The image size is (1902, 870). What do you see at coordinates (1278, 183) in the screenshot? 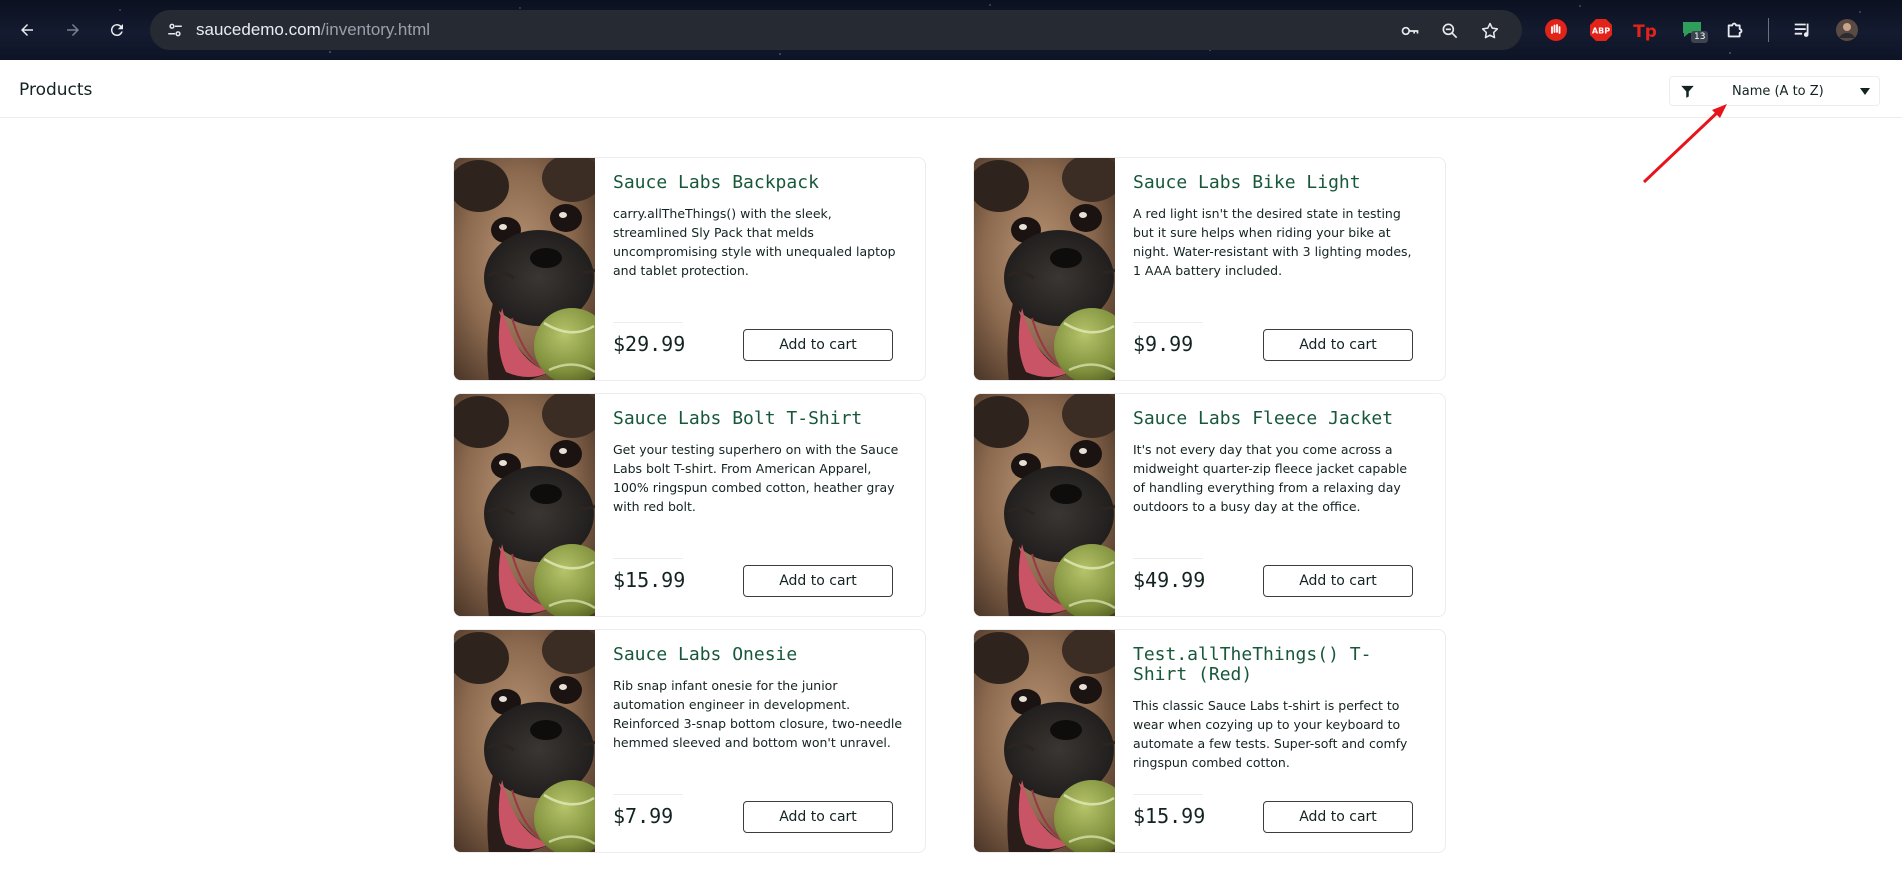
I see `product-name: Sauce Labs Bike Light` at bounding box center [1278, 183].